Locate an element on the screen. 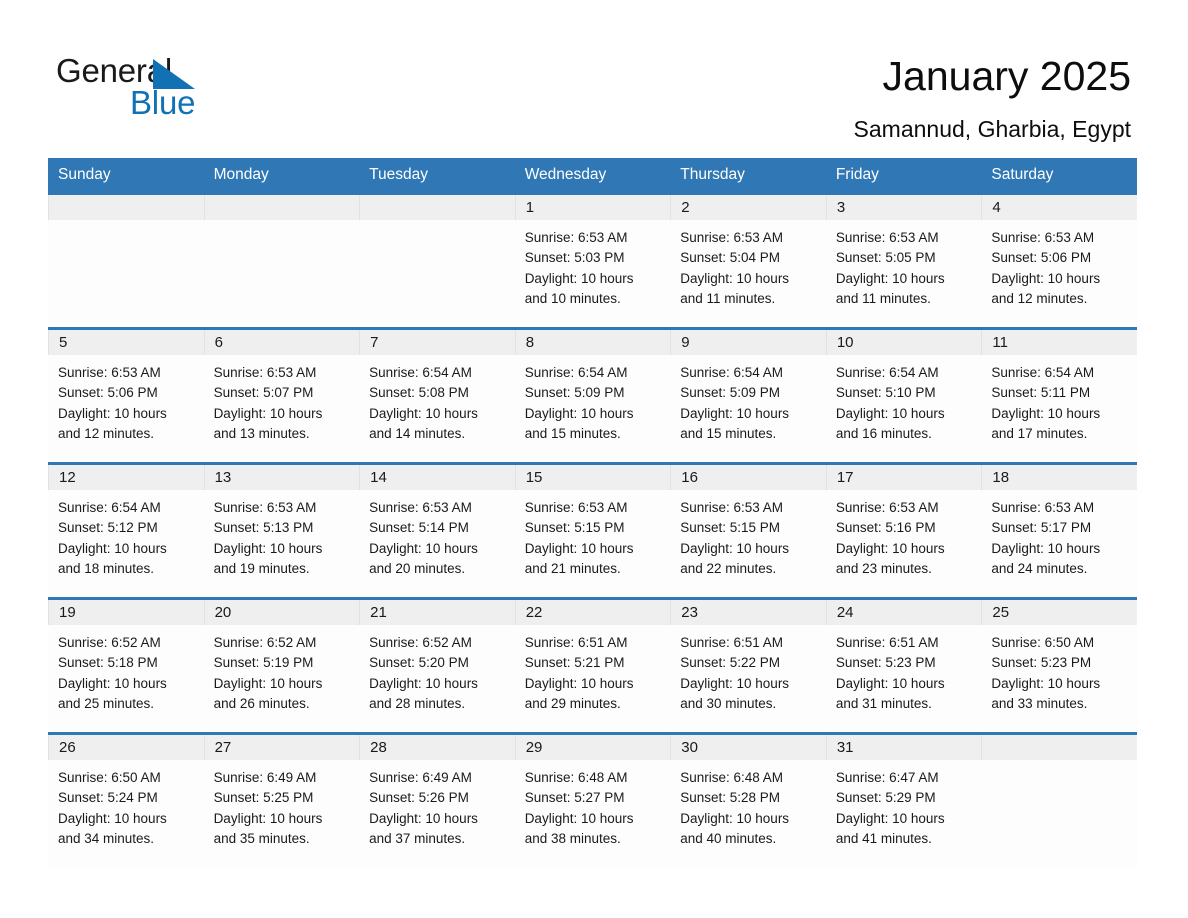 The width and height of the screenshot is (1188, 918). sunset-text: Sunset: 5:03 PM is located at coordinates (574, 258).